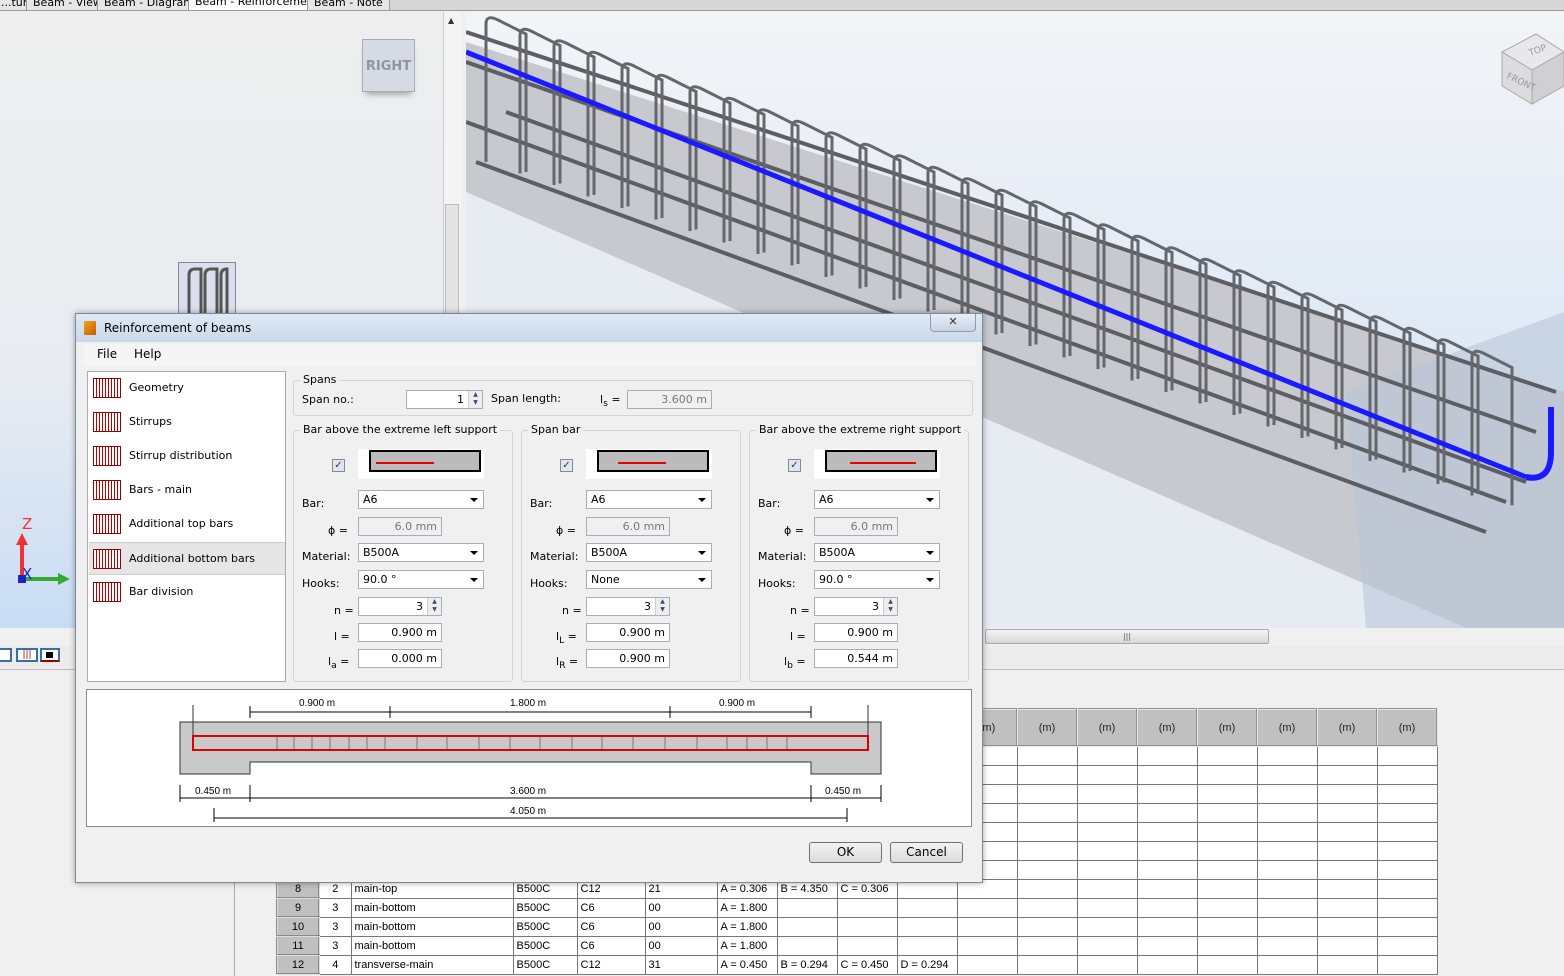  What do you see at coordinates (1274, 637) in the screenshot?
I see `3d-view-hscrollbar: |||` at bounding box center [1274, 637].